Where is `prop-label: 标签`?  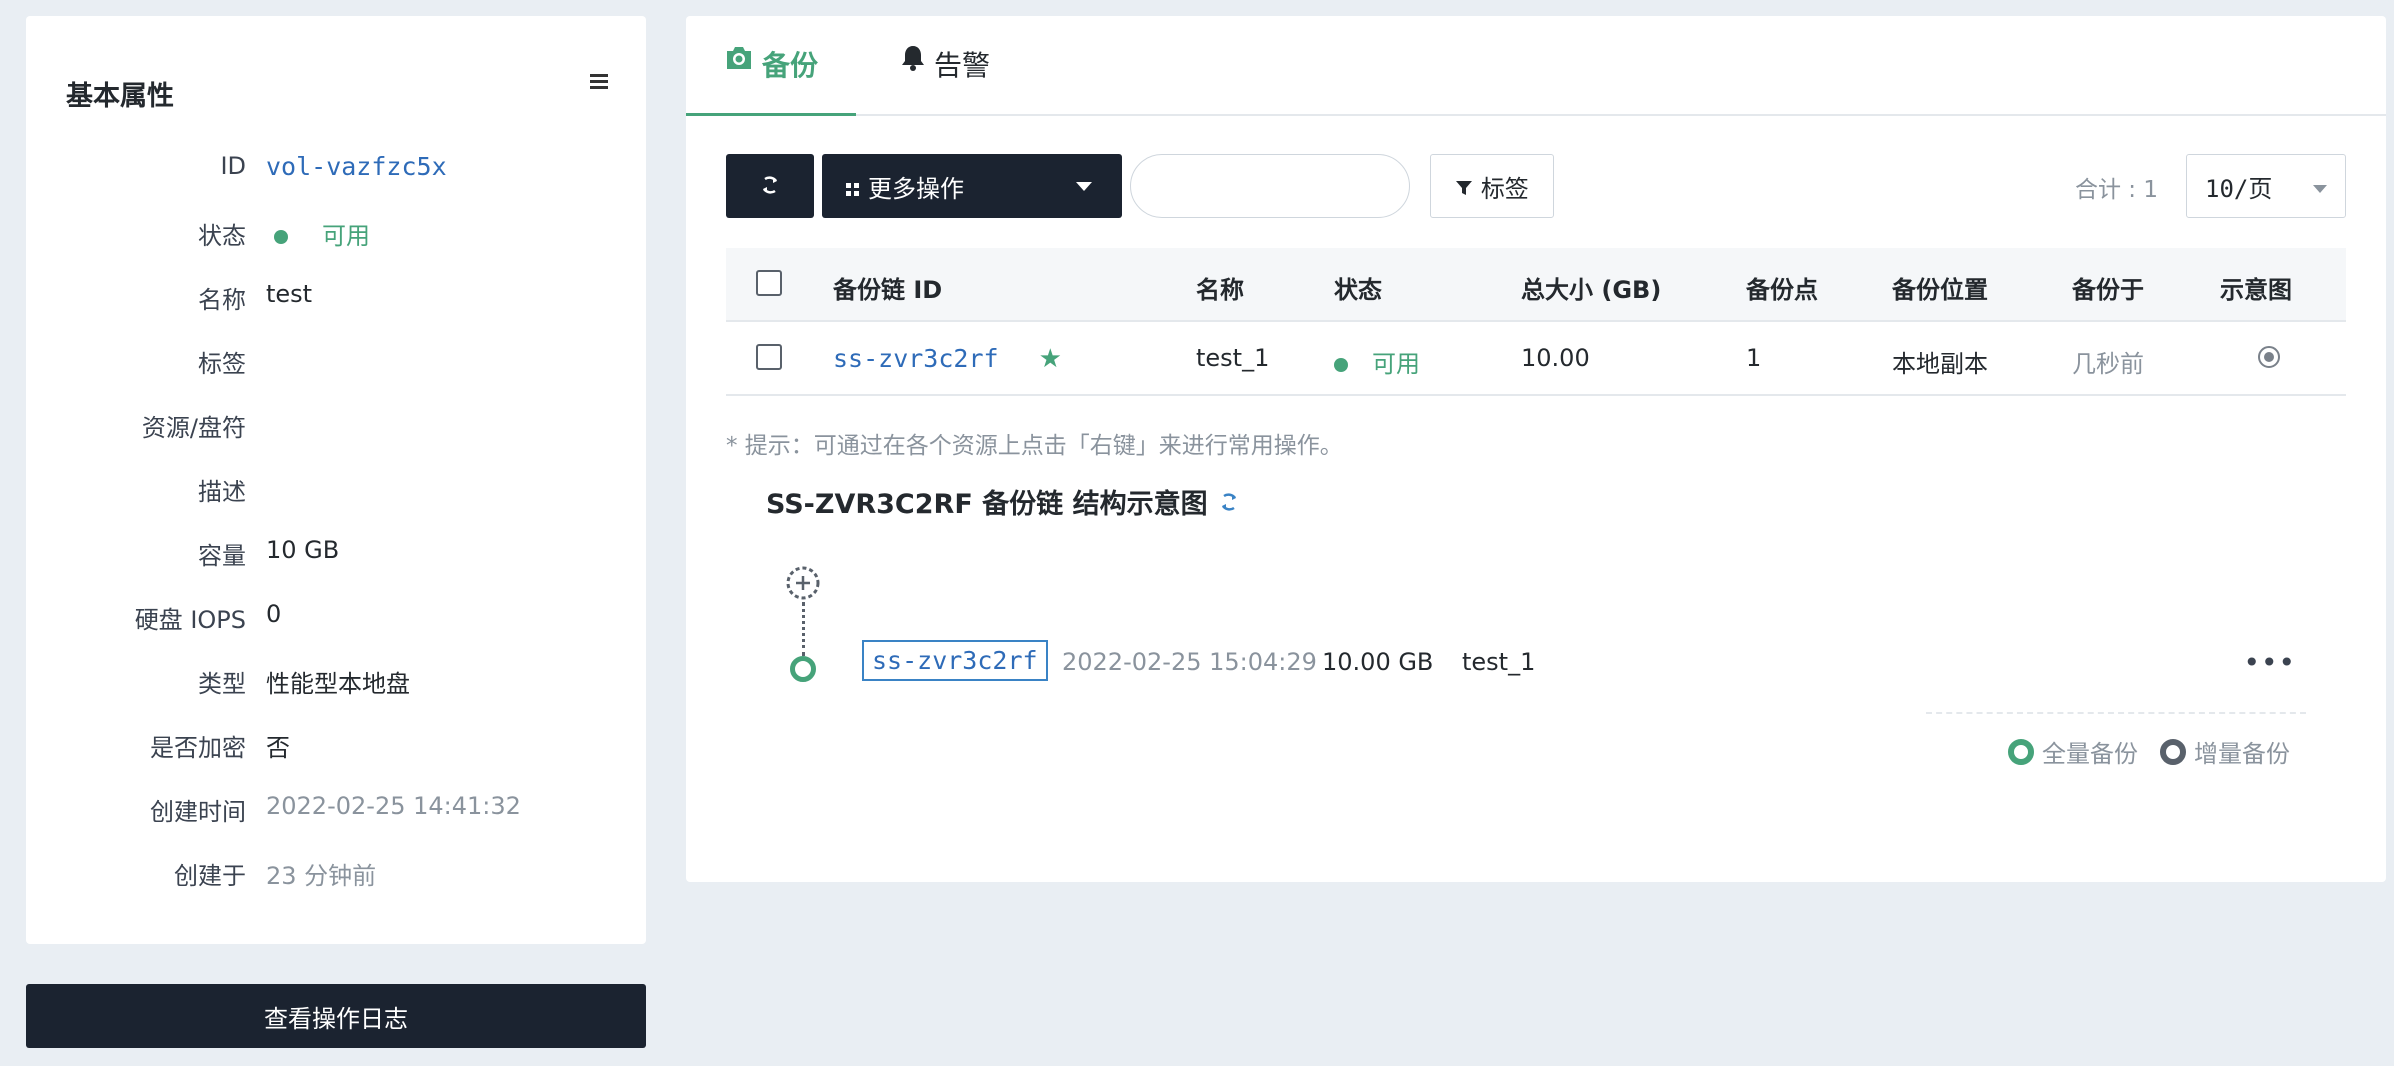 prop-label: 标签 is located at coordinates (222, 364).